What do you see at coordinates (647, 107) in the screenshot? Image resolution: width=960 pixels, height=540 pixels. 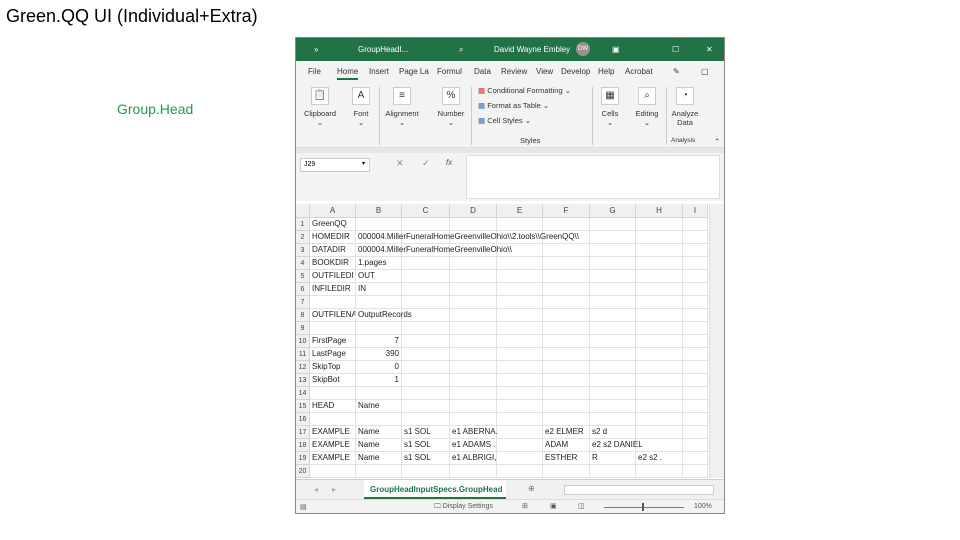 I see `editing-button: ⌕ Editing ⌄` at bounding box center [647, 107].